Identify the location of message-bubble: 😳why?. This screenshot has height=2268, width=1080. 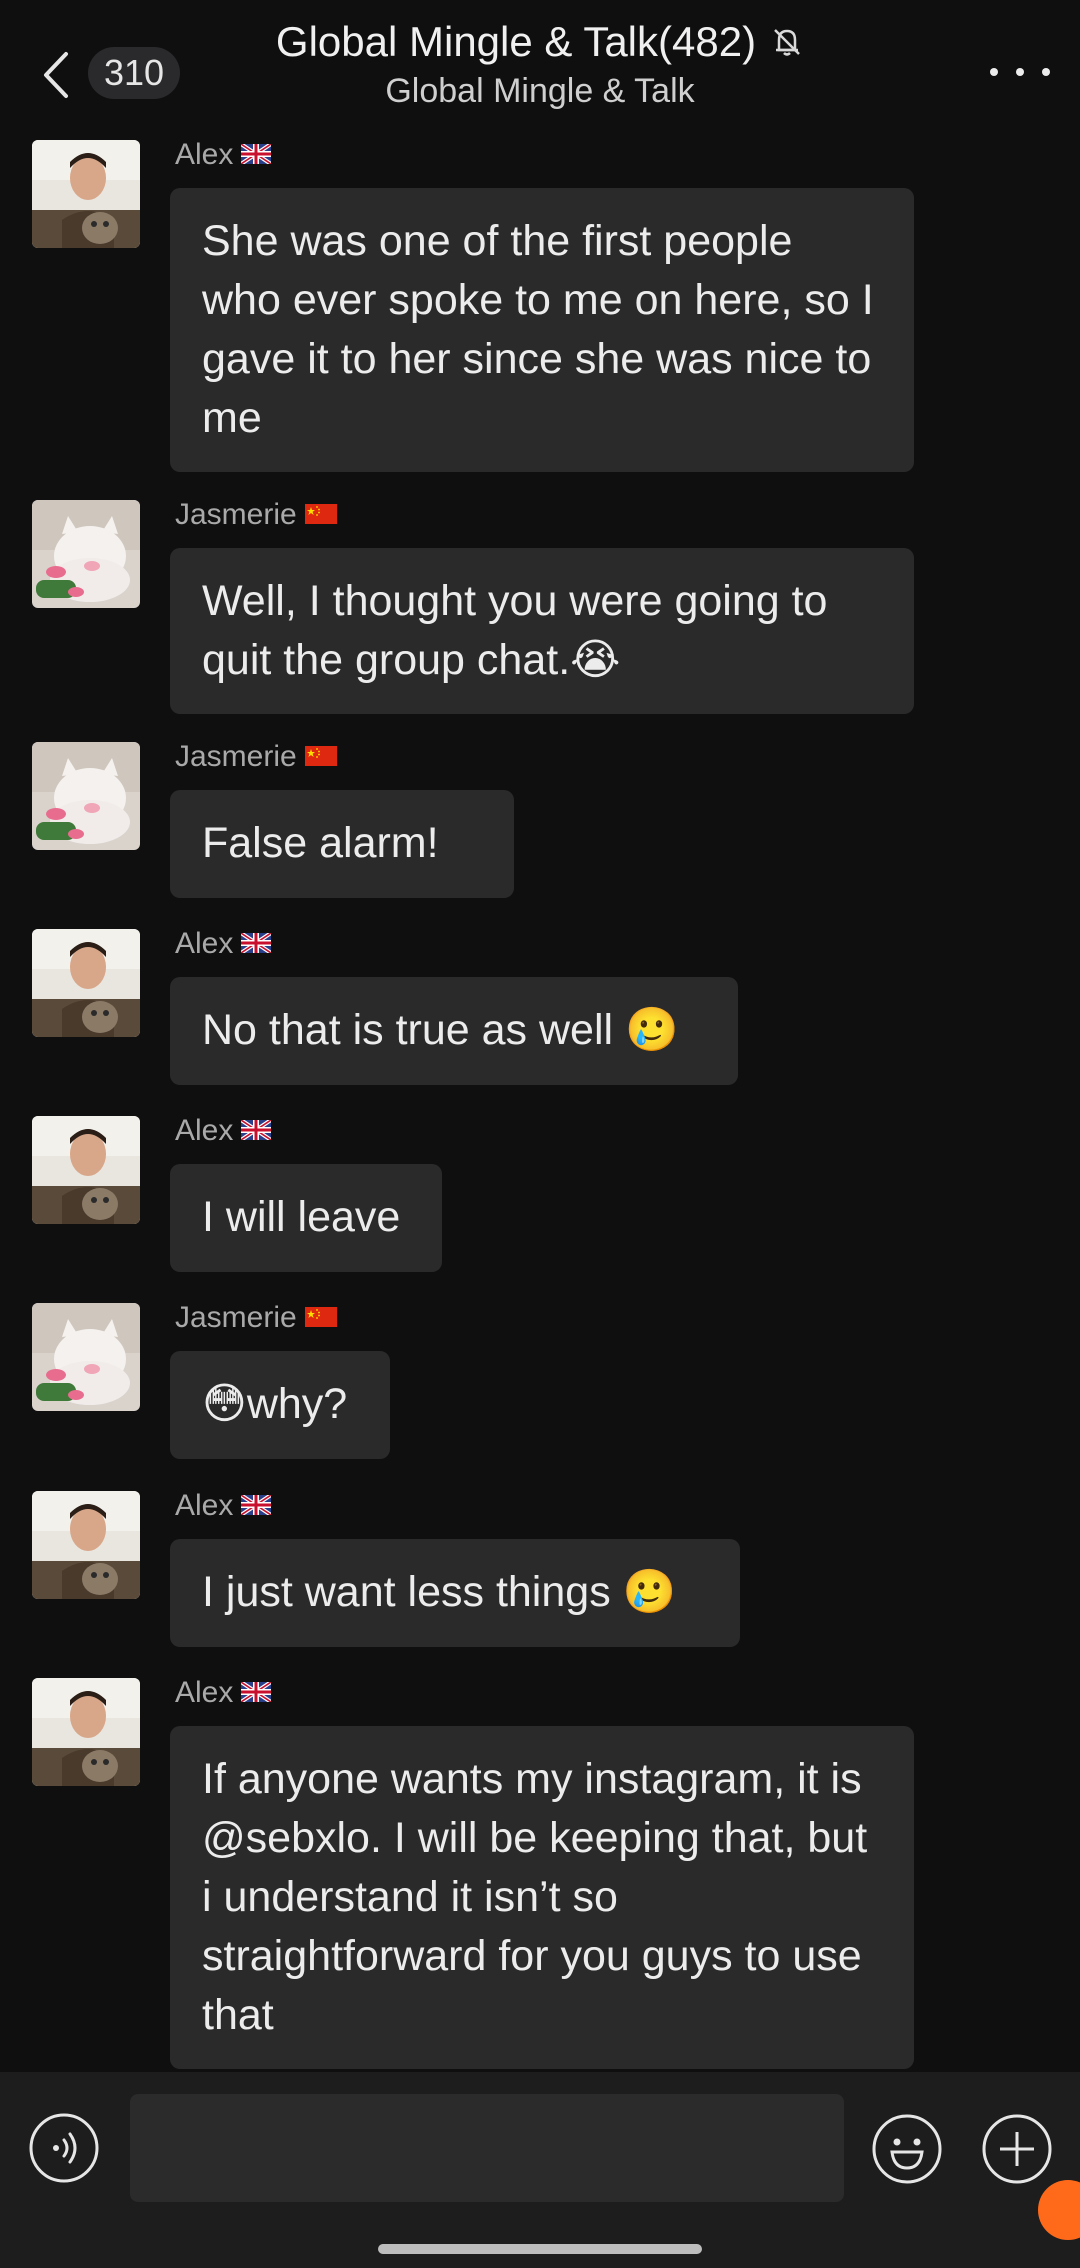
(280, 1405).